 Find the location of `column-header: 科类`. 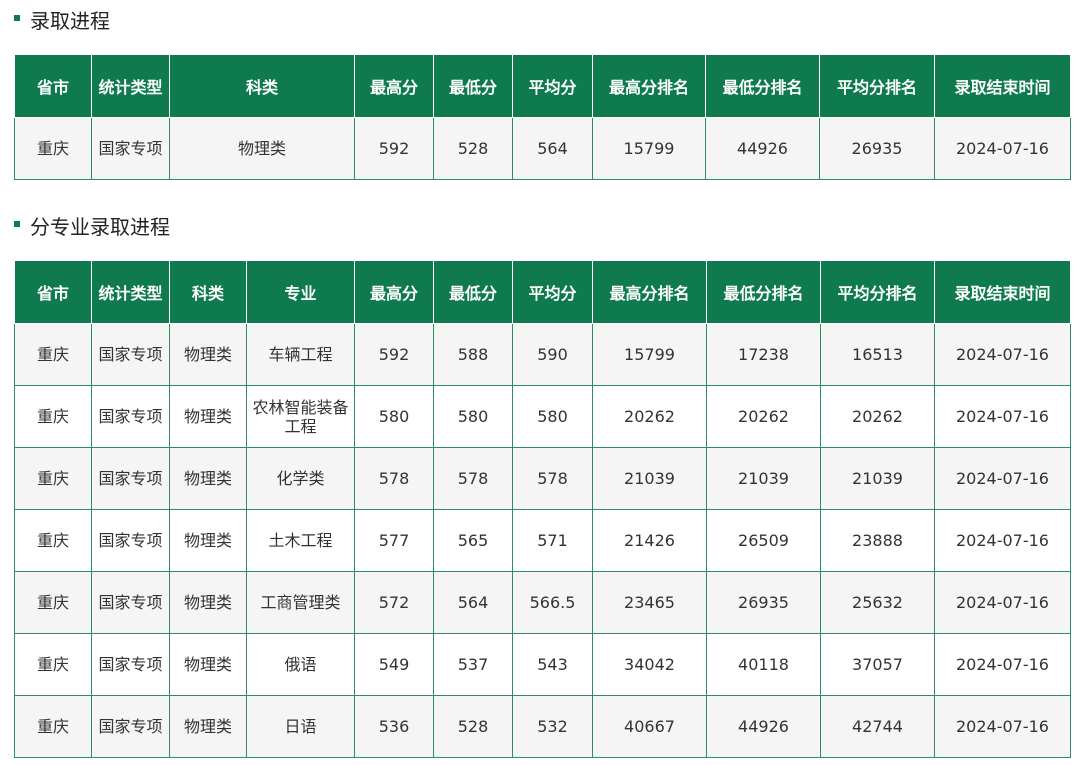

column-header: 科类 is located at coordinates (262, 86).